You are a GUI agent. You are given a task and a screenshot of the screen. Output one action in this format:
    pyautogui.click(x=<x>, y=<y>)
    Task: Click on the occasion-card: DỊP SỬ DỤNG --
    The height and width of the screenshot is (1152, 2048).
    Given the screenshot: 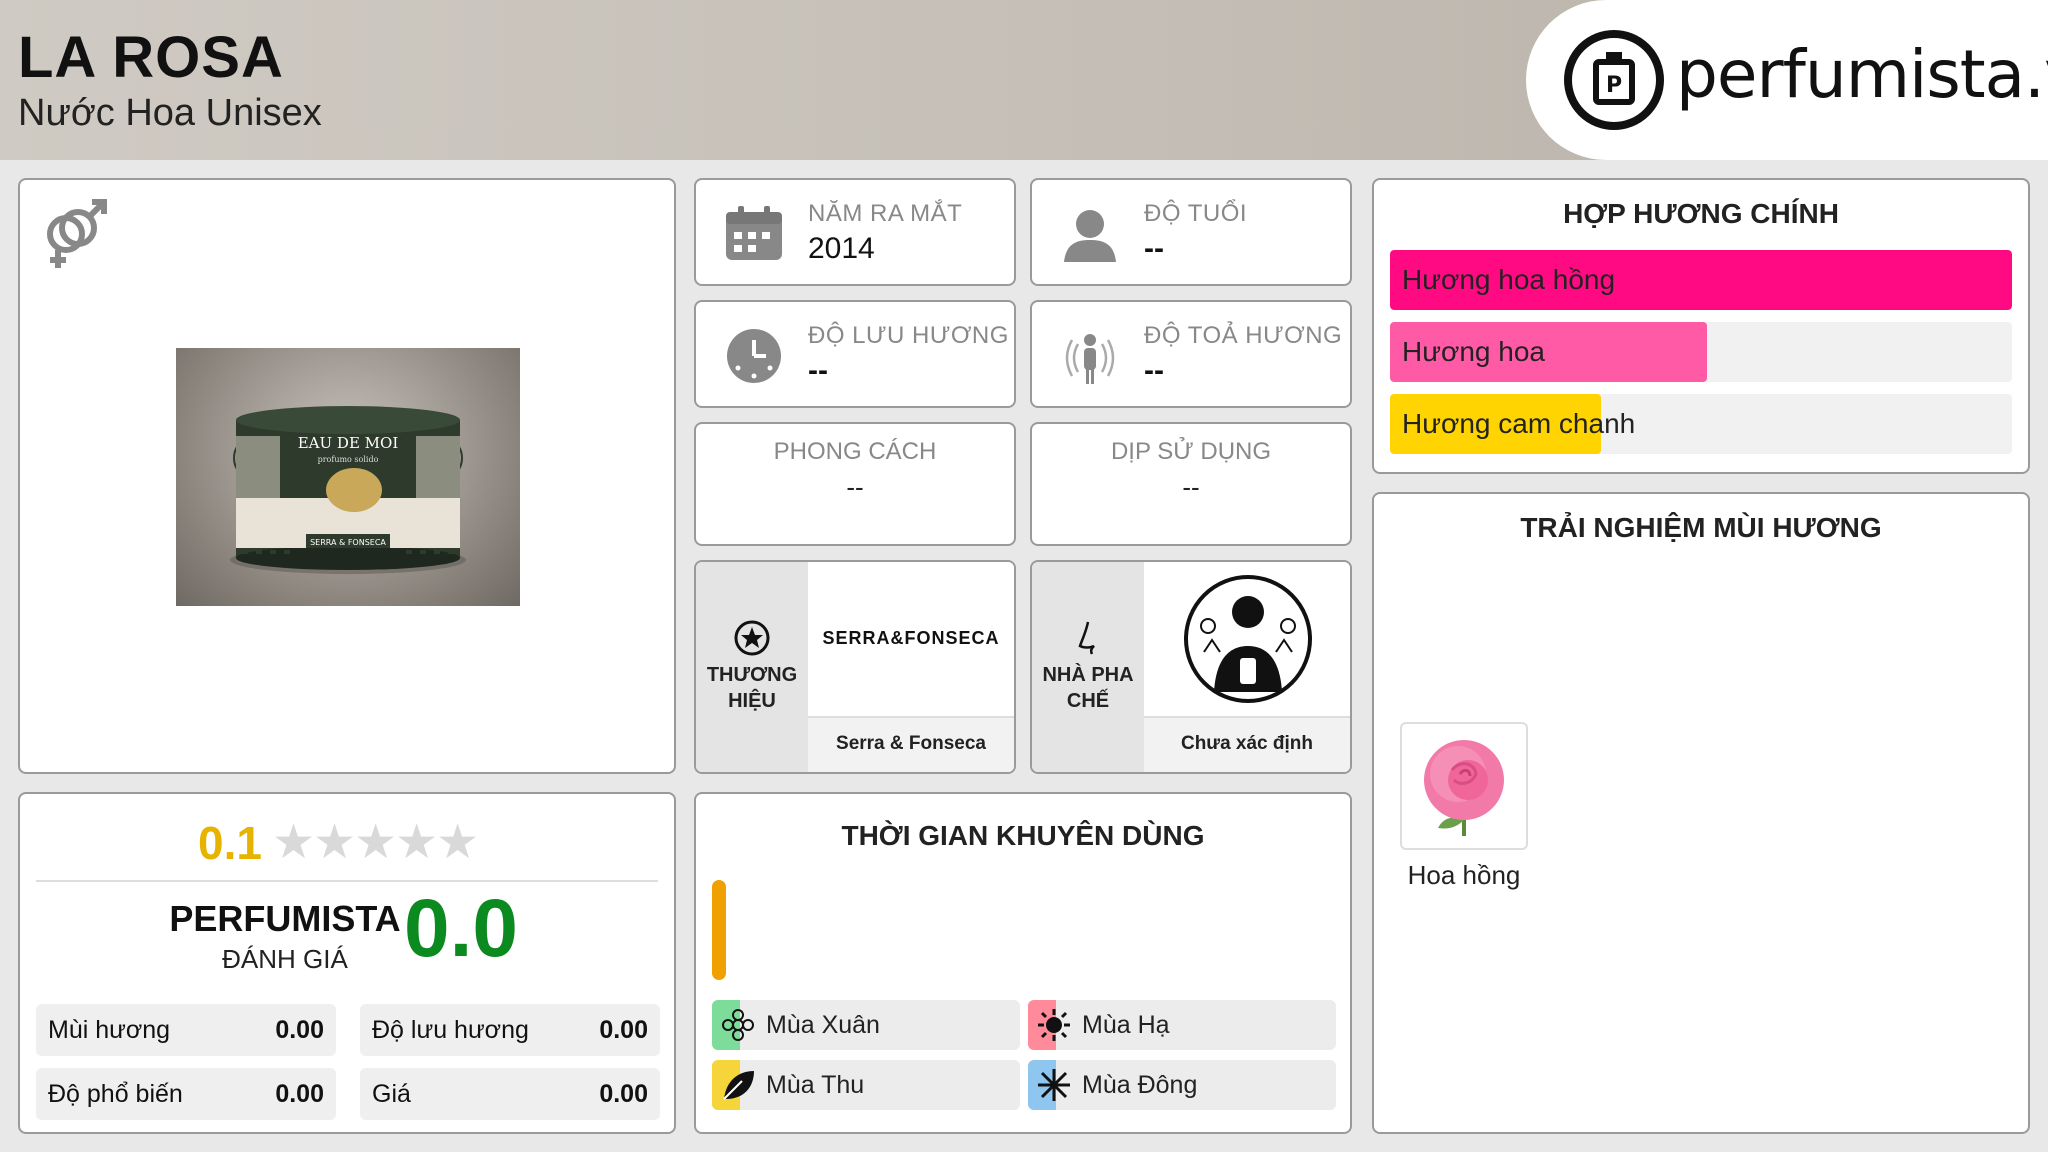 What is the action you would take?
    pyautogui.click(x=1191, y=484)
    